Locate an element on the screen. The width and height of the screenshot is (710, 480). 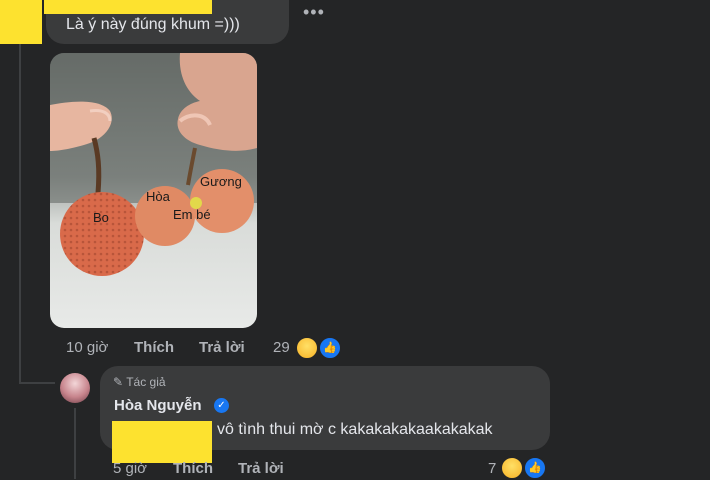
author-badge: ✎ Tác giả is located at coordinates (139, 382).